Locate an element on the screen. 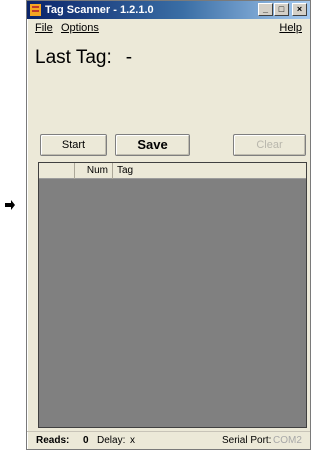 This screenshot has width=323, height=450. delay-value: x is located at coordinates (132, 440).